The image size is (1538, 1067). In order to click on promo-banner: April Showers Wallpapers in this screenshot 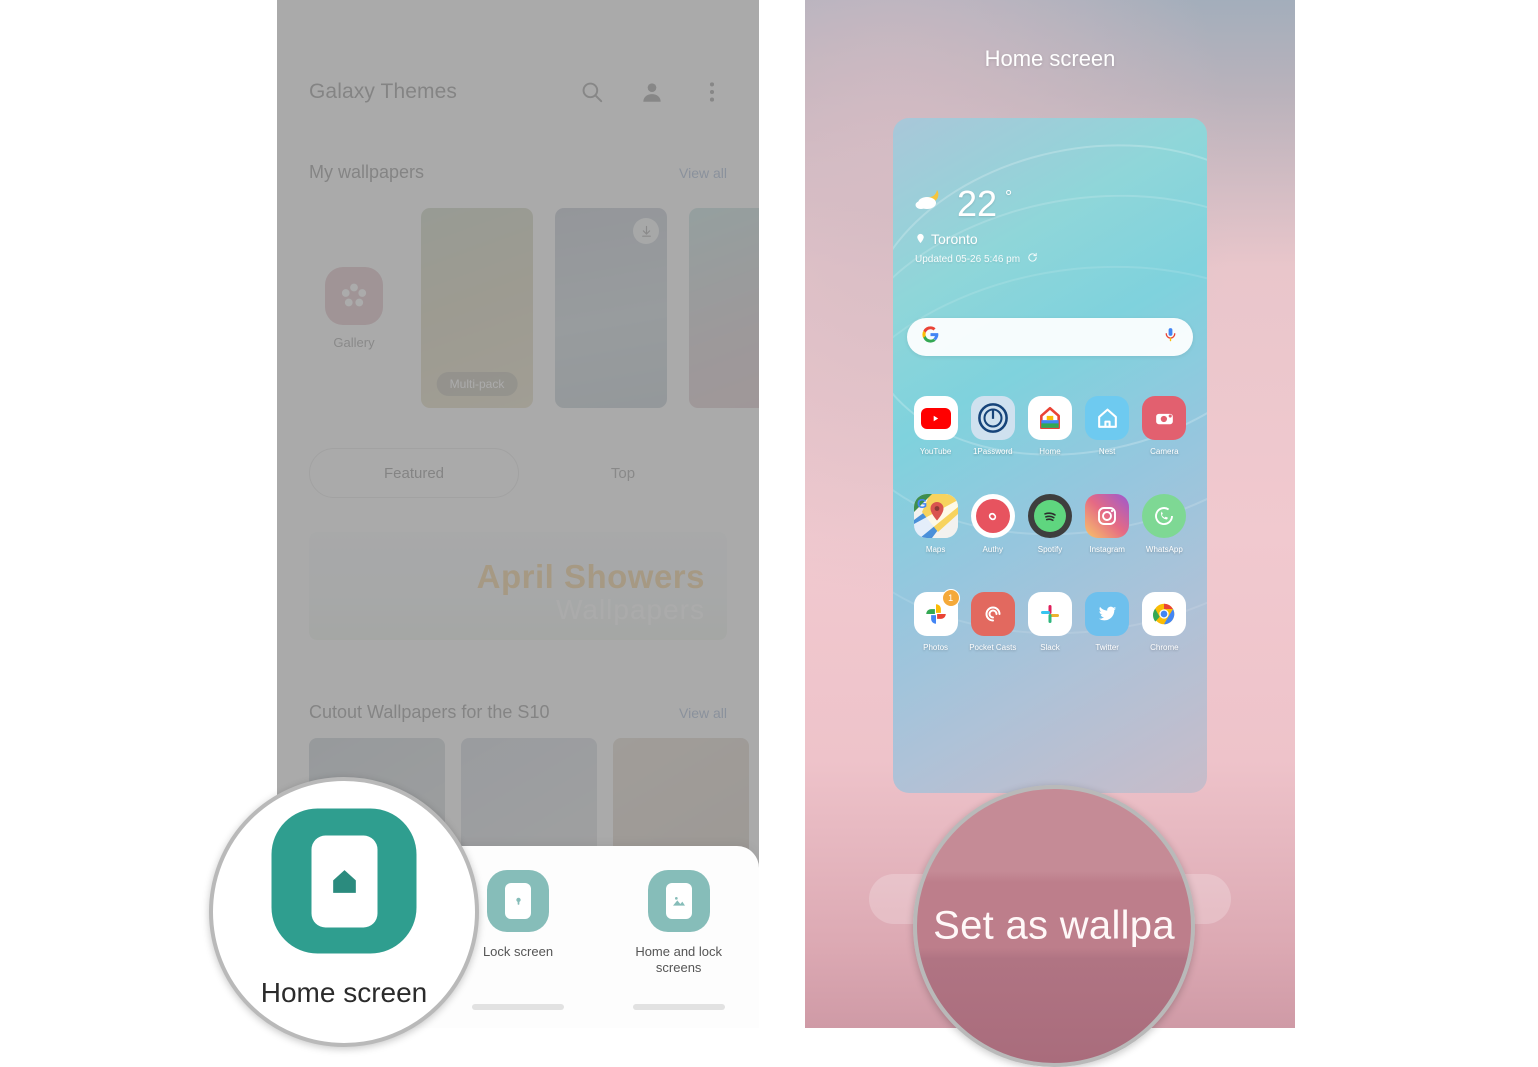, I will do `click(518, 586)`.